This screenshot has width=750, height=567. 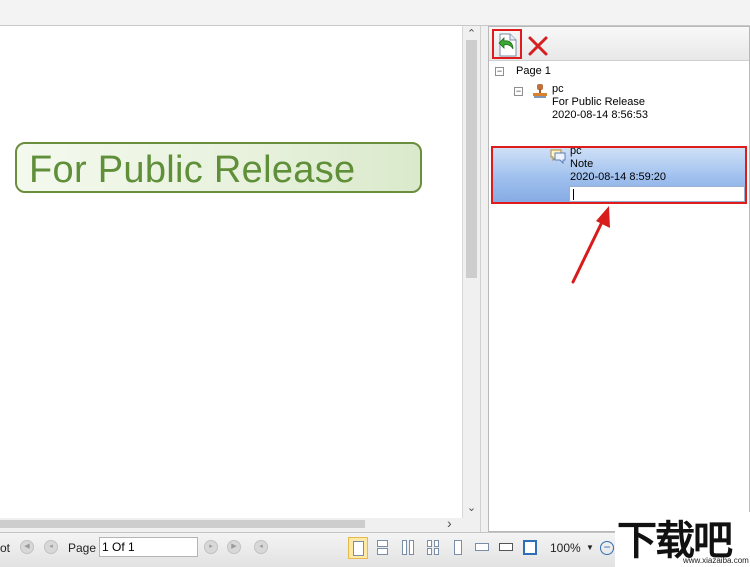 What do you see at coordinates (211, 547) in the screenshot?
I see `next-page-icon: ▸` at bounding box center [211, 547].